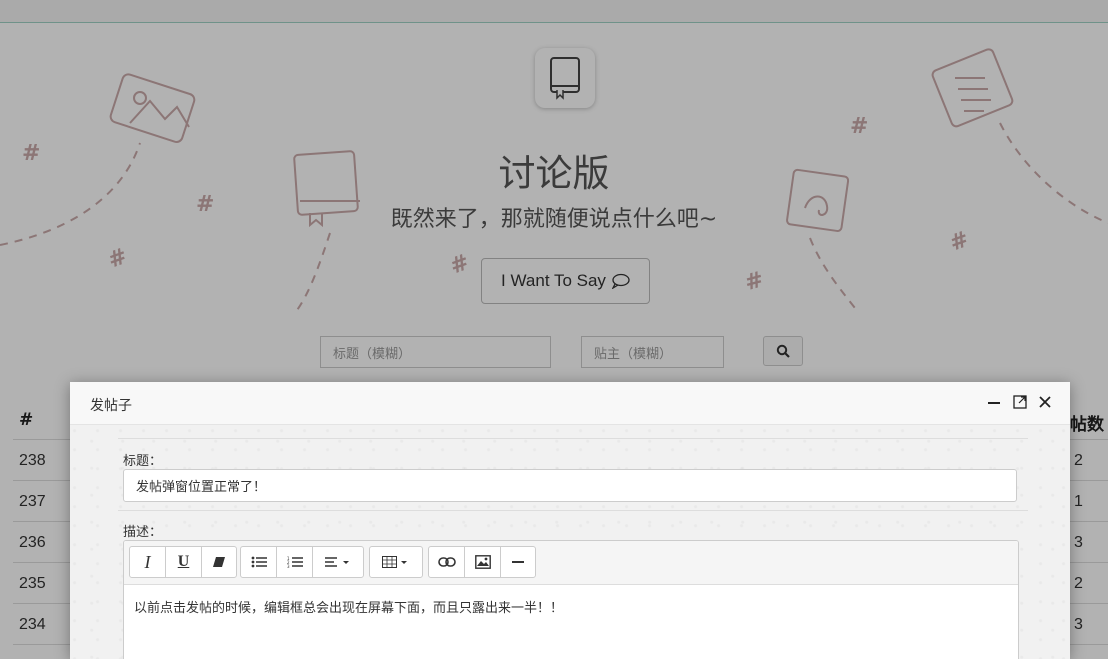 Image resolution: width=1108 pixels, height=659 pixels. What do you see at coordinates (1020, 402) in the screenshot?
I see `maximize-icon` at bounding box center [1020, 402].